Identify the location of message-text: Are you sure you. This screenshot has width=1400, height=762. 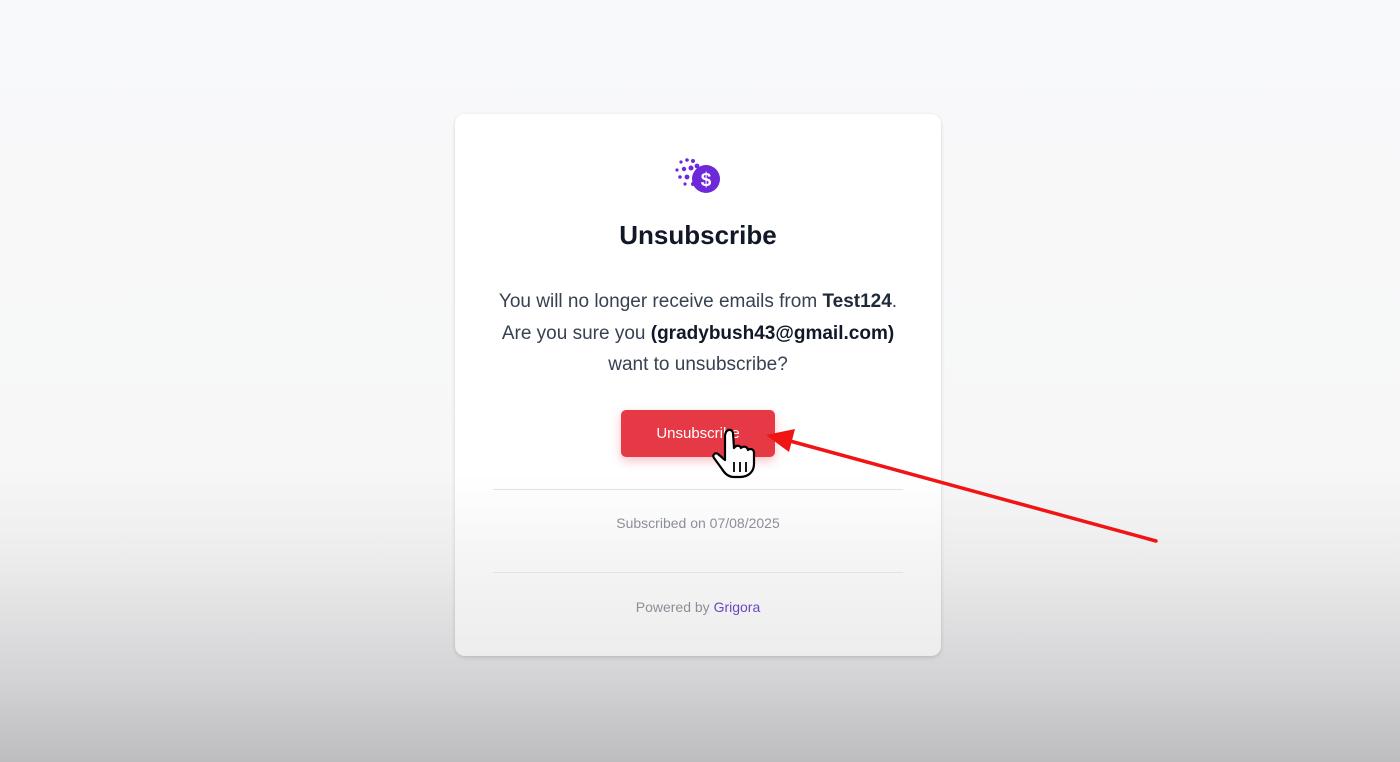
(576, 333).